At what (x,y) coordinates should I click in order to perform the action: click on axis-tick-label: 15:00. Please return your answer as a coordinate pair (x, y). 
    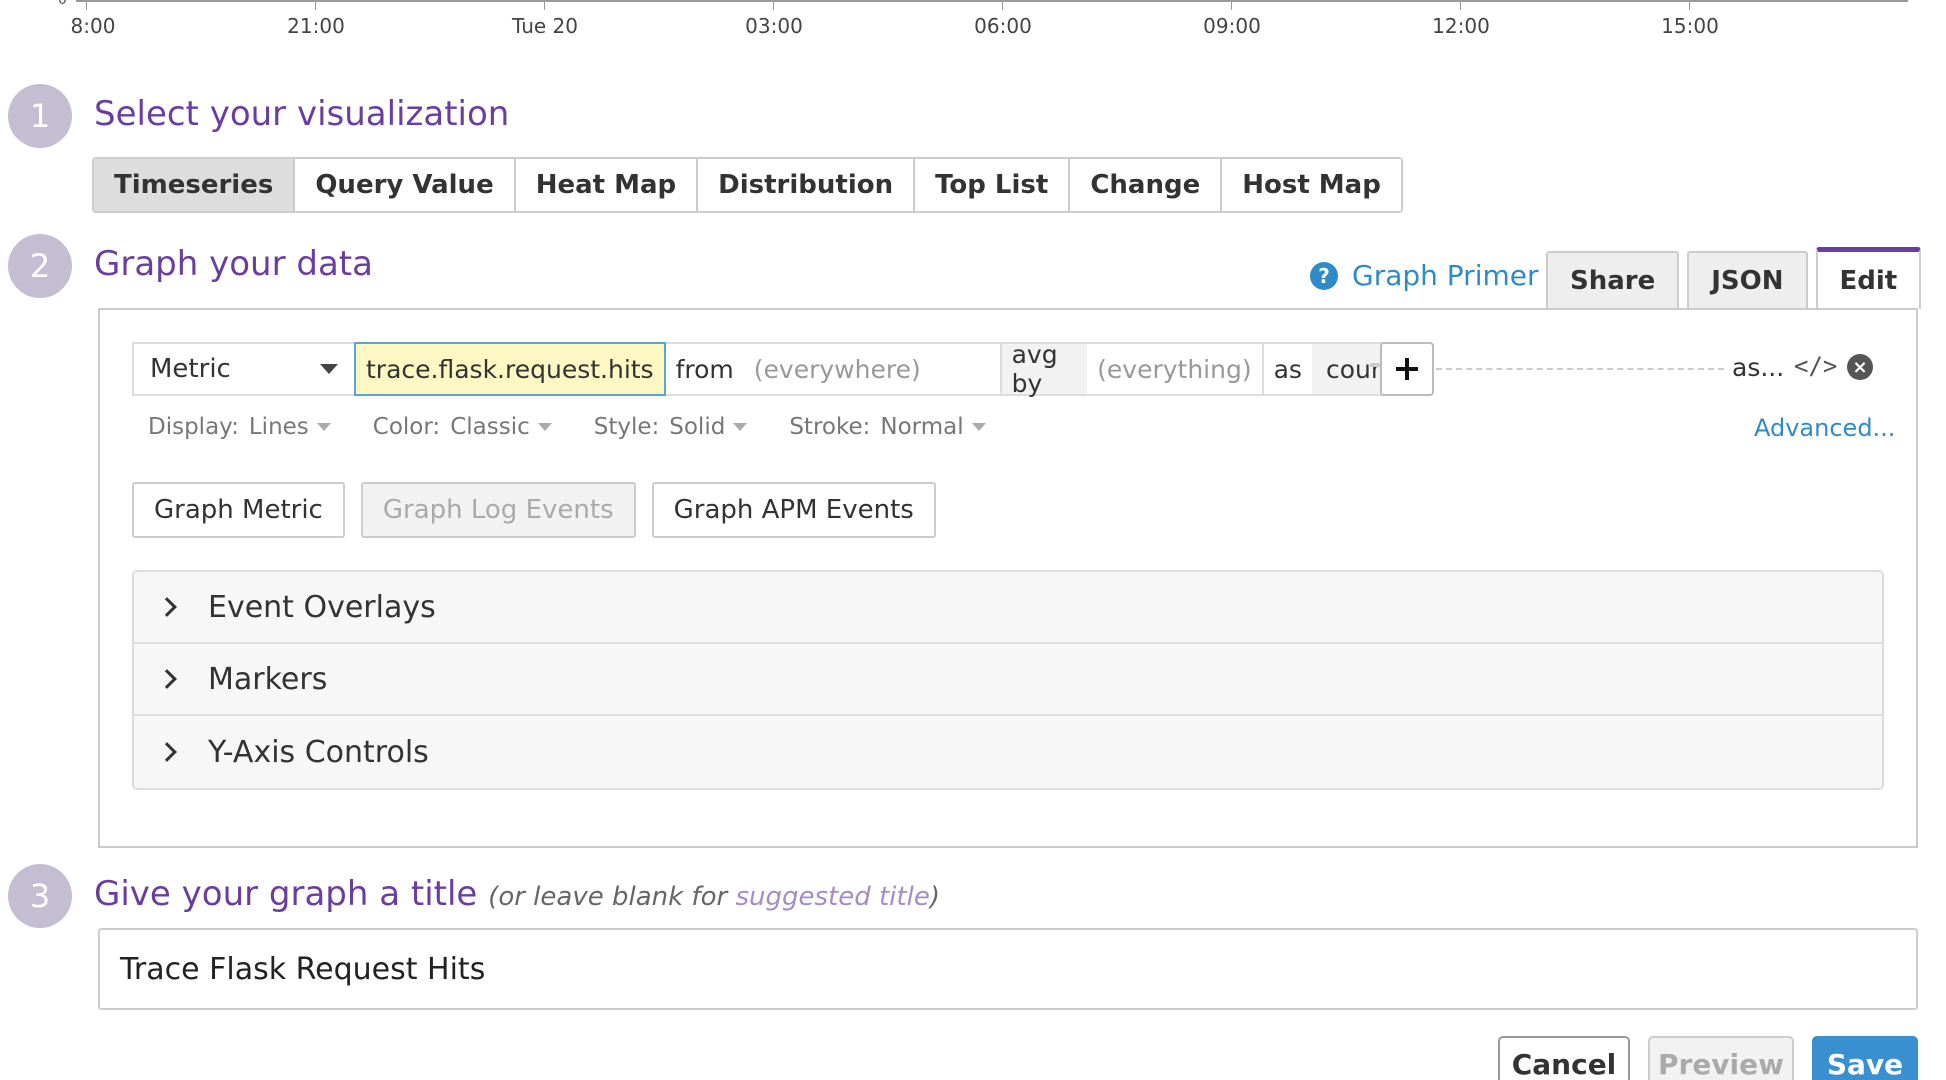
    Looking at the image, I should click on (1690, 26).